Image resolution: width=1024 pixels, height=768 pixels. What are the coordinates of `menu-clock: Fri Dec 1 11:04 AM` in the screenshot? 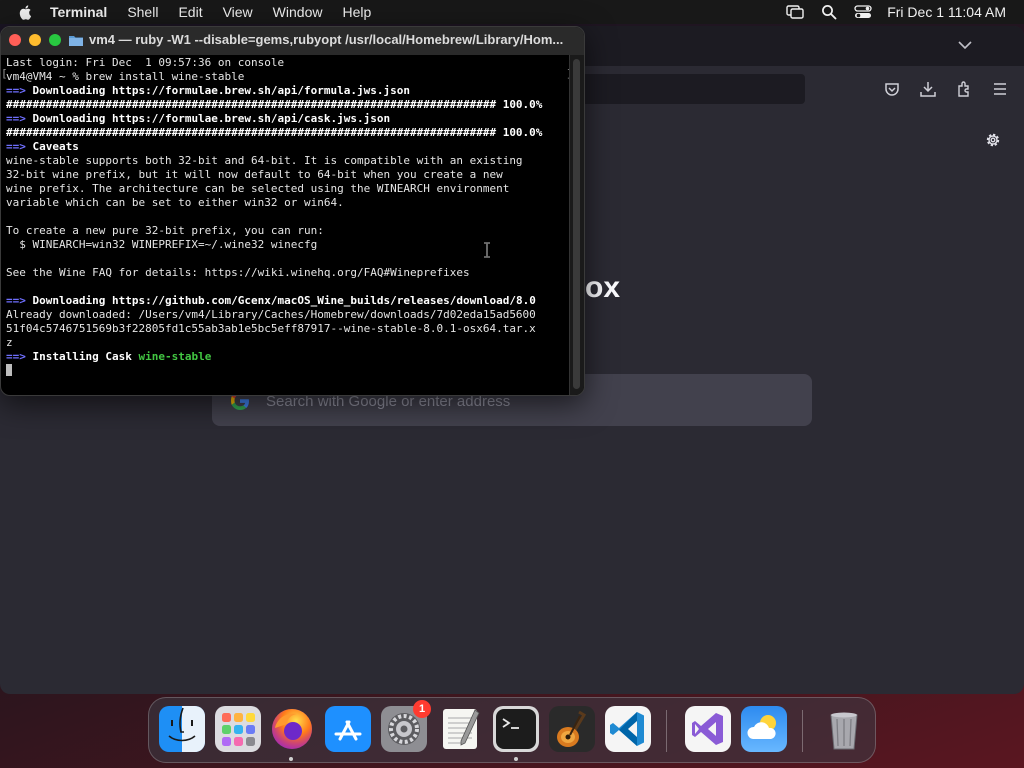 It's located at (946, 12).